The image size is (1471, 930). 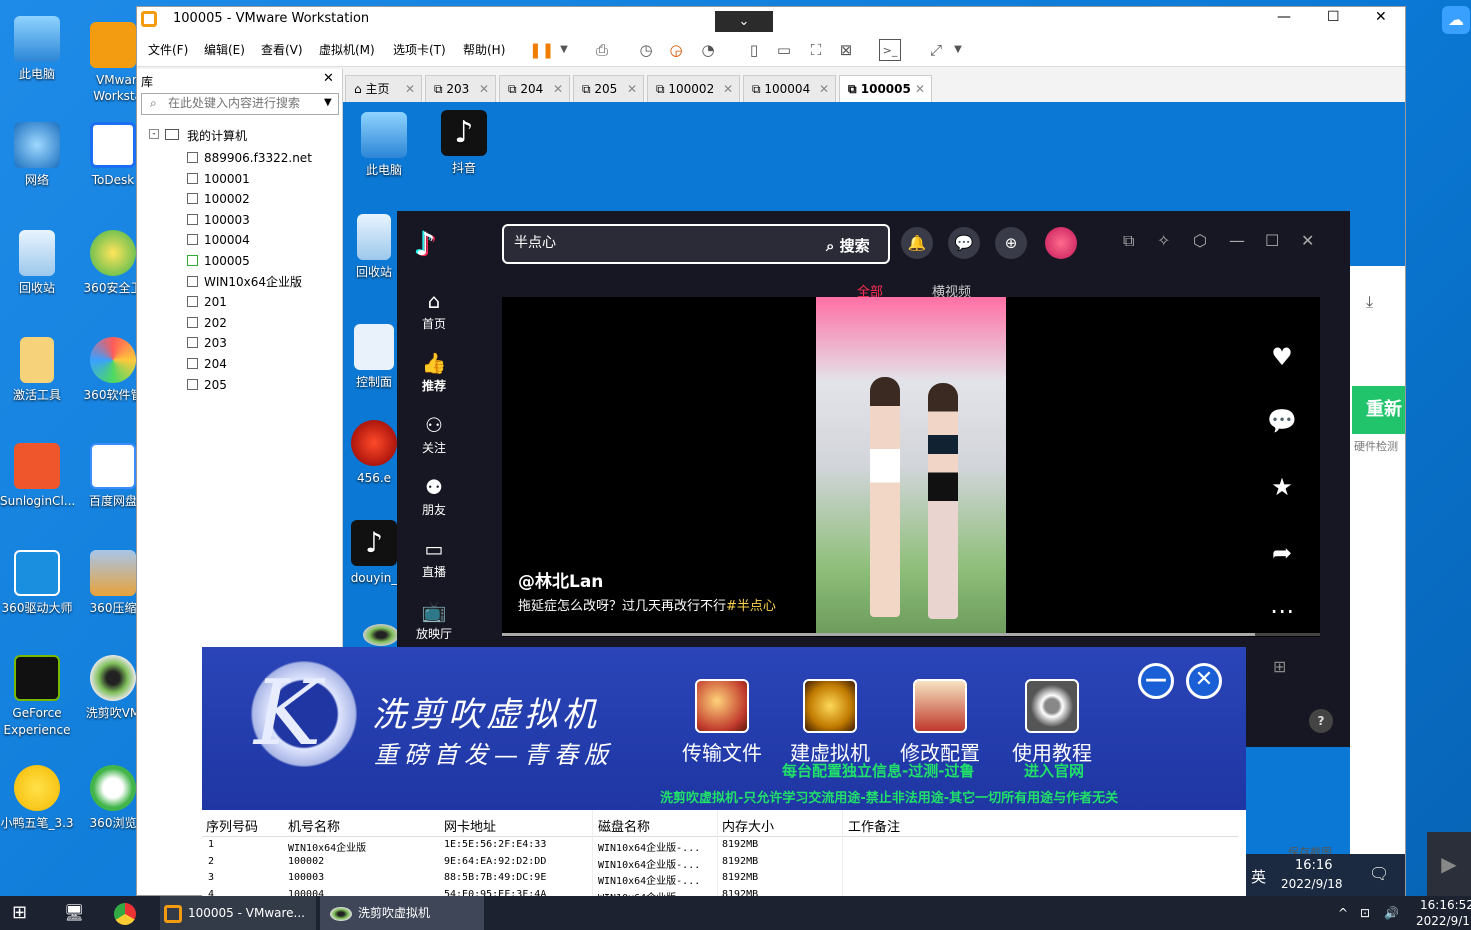 I want to click on share-icon: ➦, so click(x=1282, y=553).